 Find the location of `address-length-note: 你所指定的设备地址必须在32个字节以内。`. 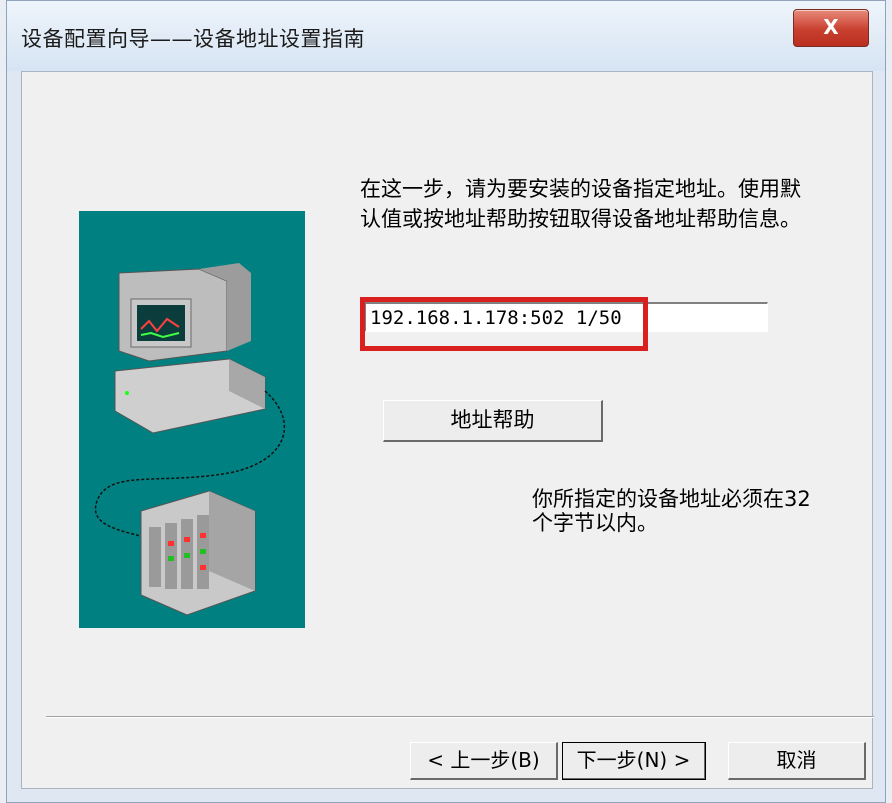

address-length-note: 你所指定的设备地址必须在32个字节以内。 is located at coordinates (671, 511).